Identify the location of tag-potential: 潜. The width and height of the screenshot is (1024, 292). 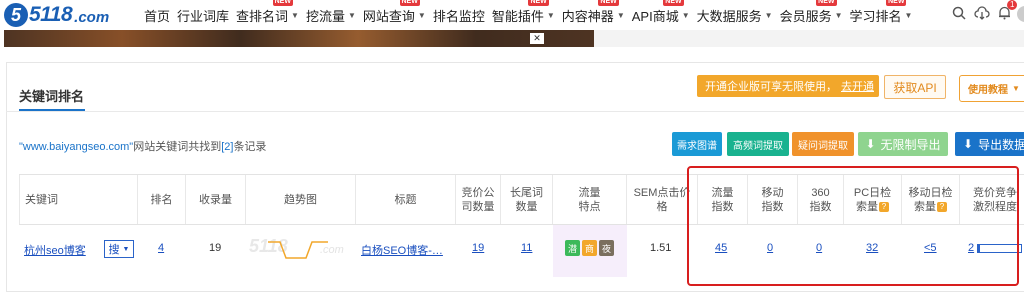
(572, 248).